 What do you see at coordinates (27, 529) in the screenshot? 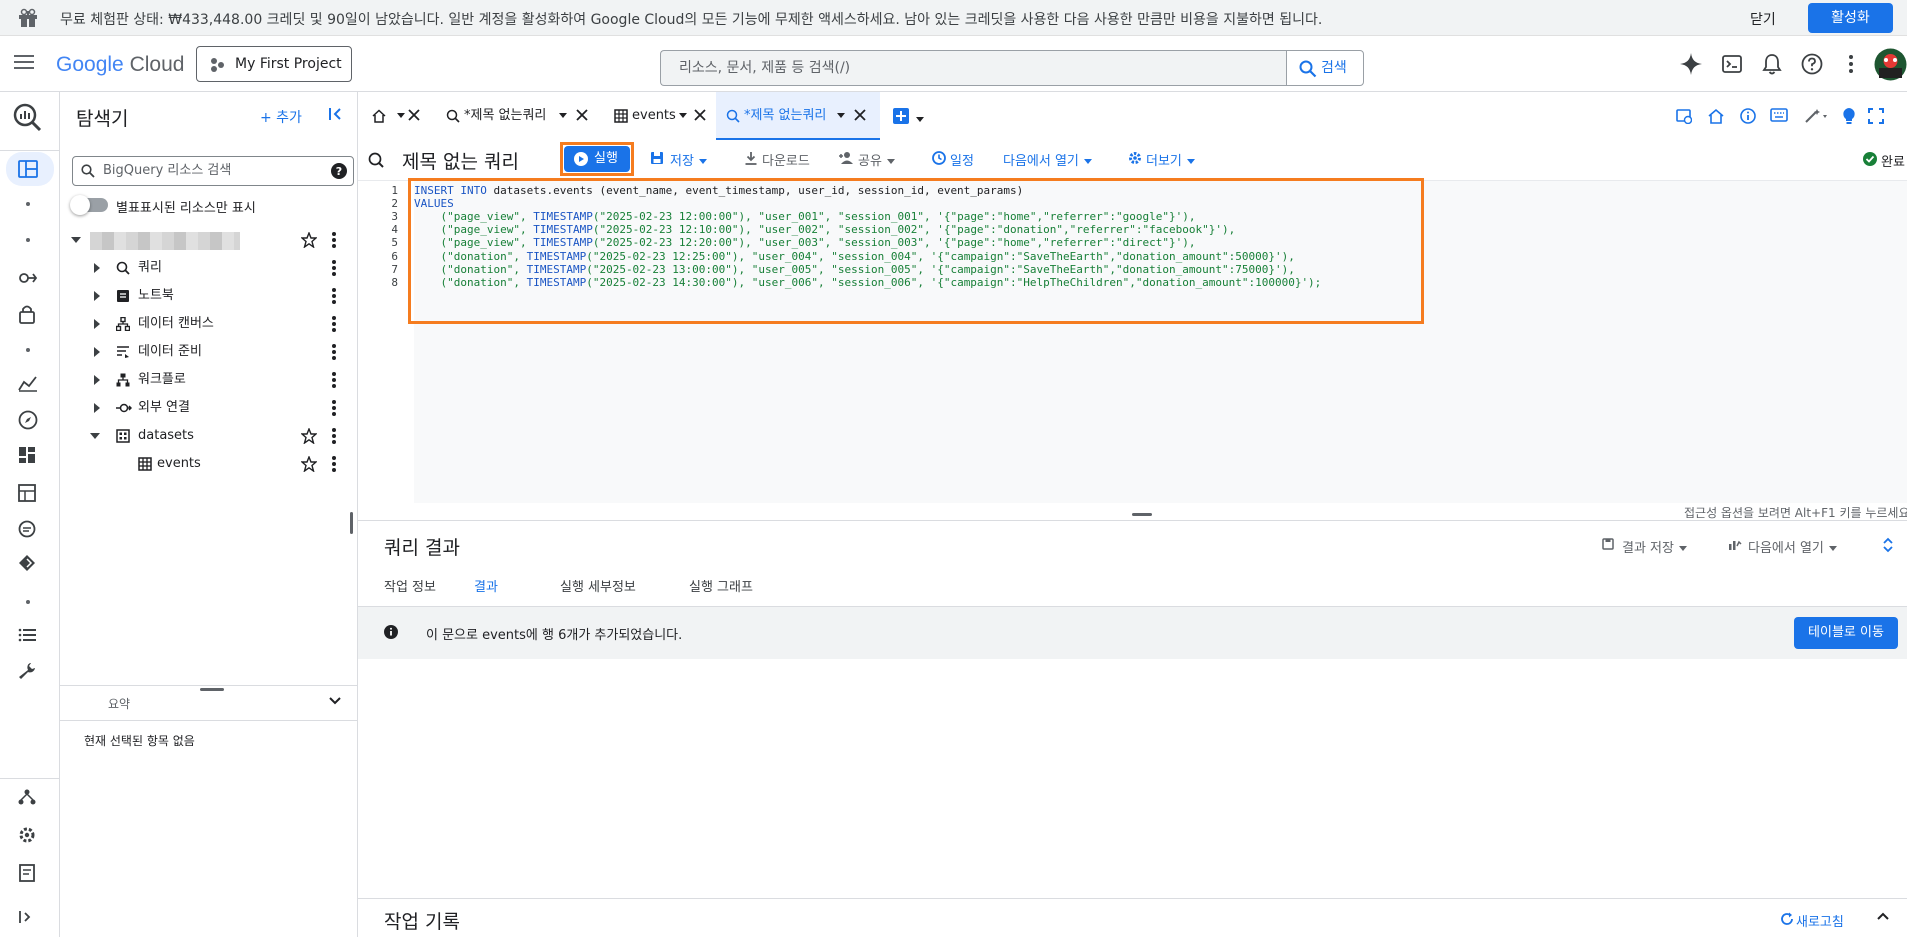
I see `chat-icon` at bounding box center [27, 529].